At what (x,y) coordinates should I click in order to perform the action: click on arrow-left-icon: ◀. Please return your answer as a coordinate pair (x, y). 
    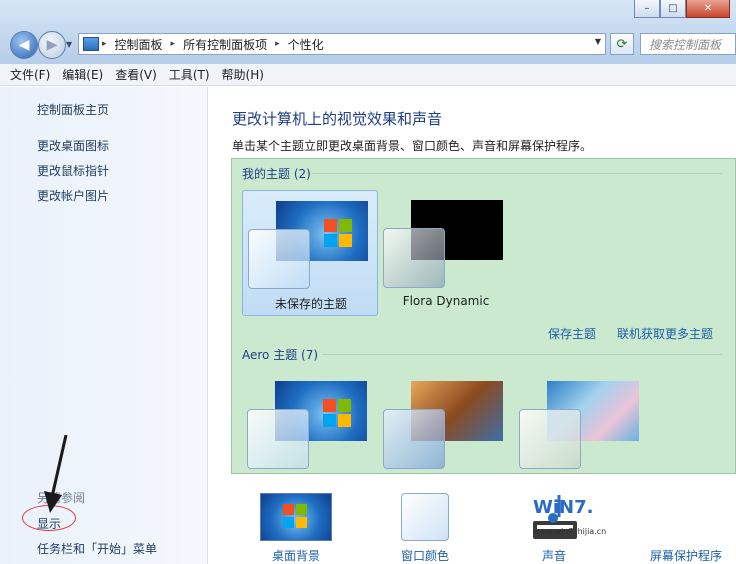
    Looking at the image, I should click on (24, 45).